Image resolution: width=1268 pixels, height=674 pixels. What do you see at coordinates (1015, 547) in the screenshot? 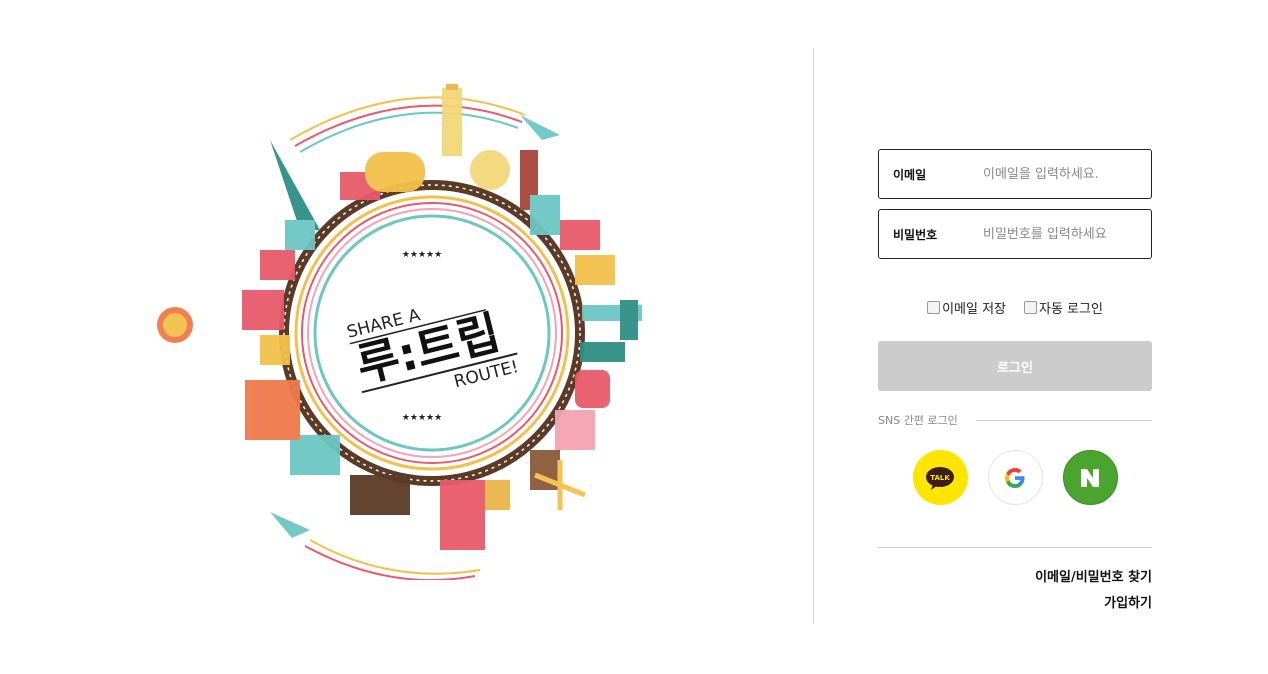
I see `bottom-divider` at bounding box center [1015, 547].